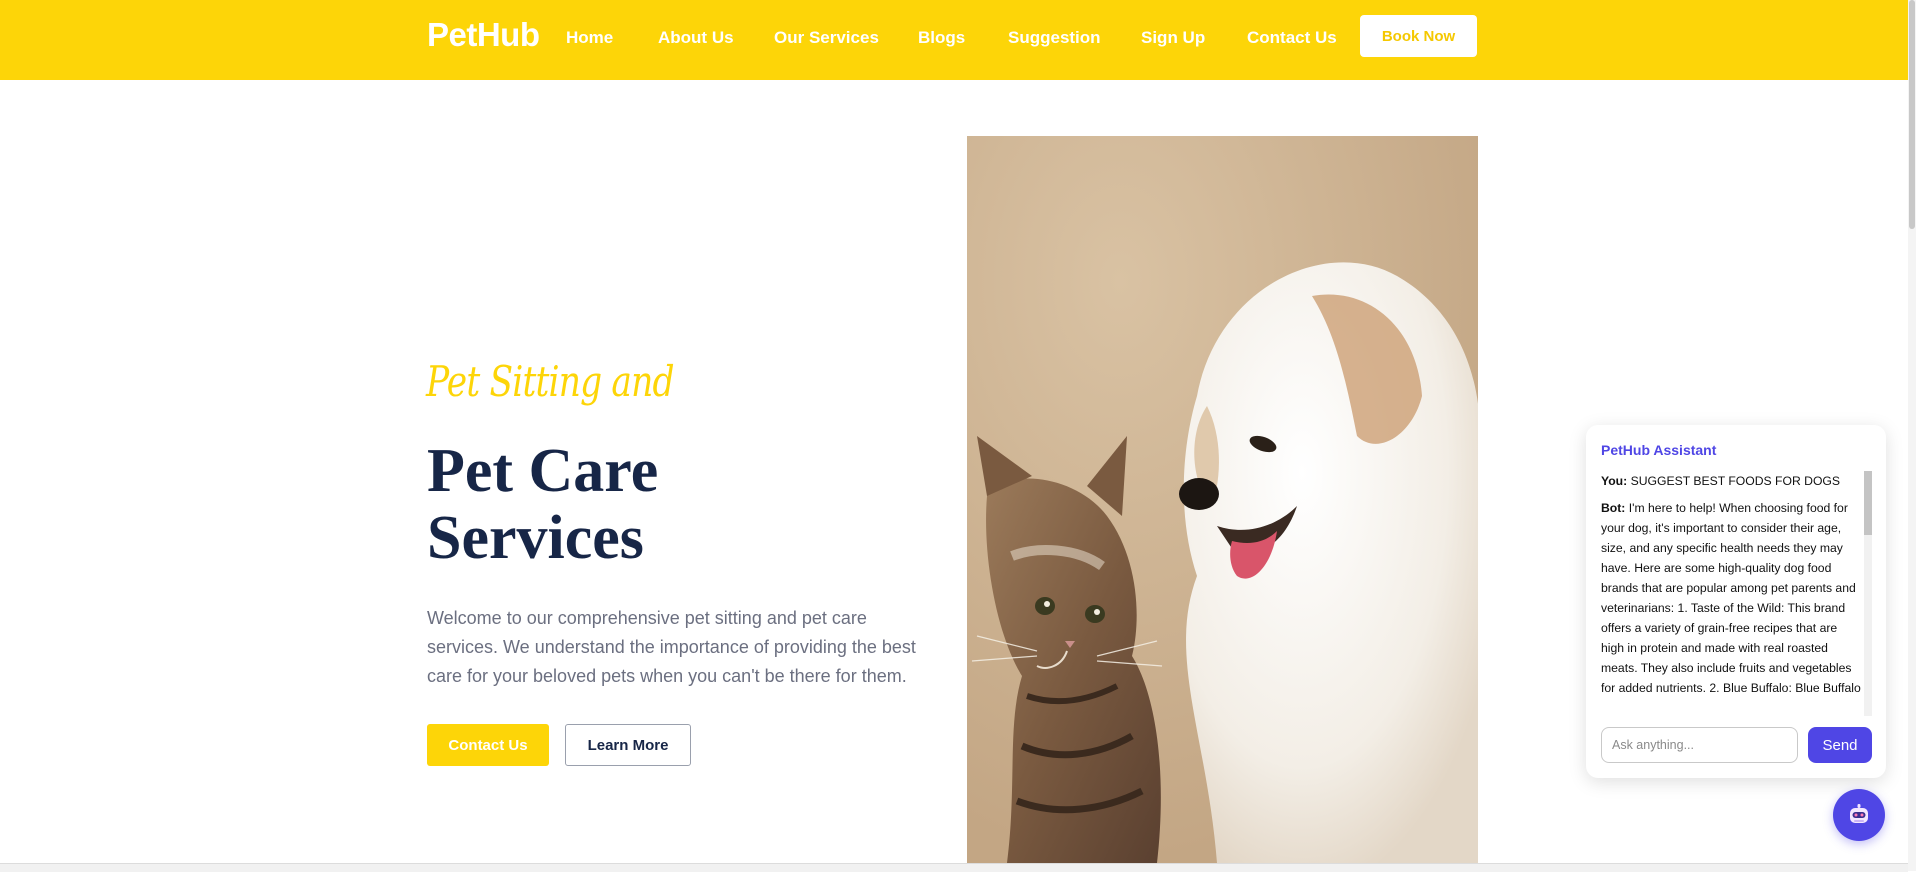 Image resolution: width=1916 pixels, height=872 pixels. I want to click on nav-our-services: Our Services, so click(826, 38).